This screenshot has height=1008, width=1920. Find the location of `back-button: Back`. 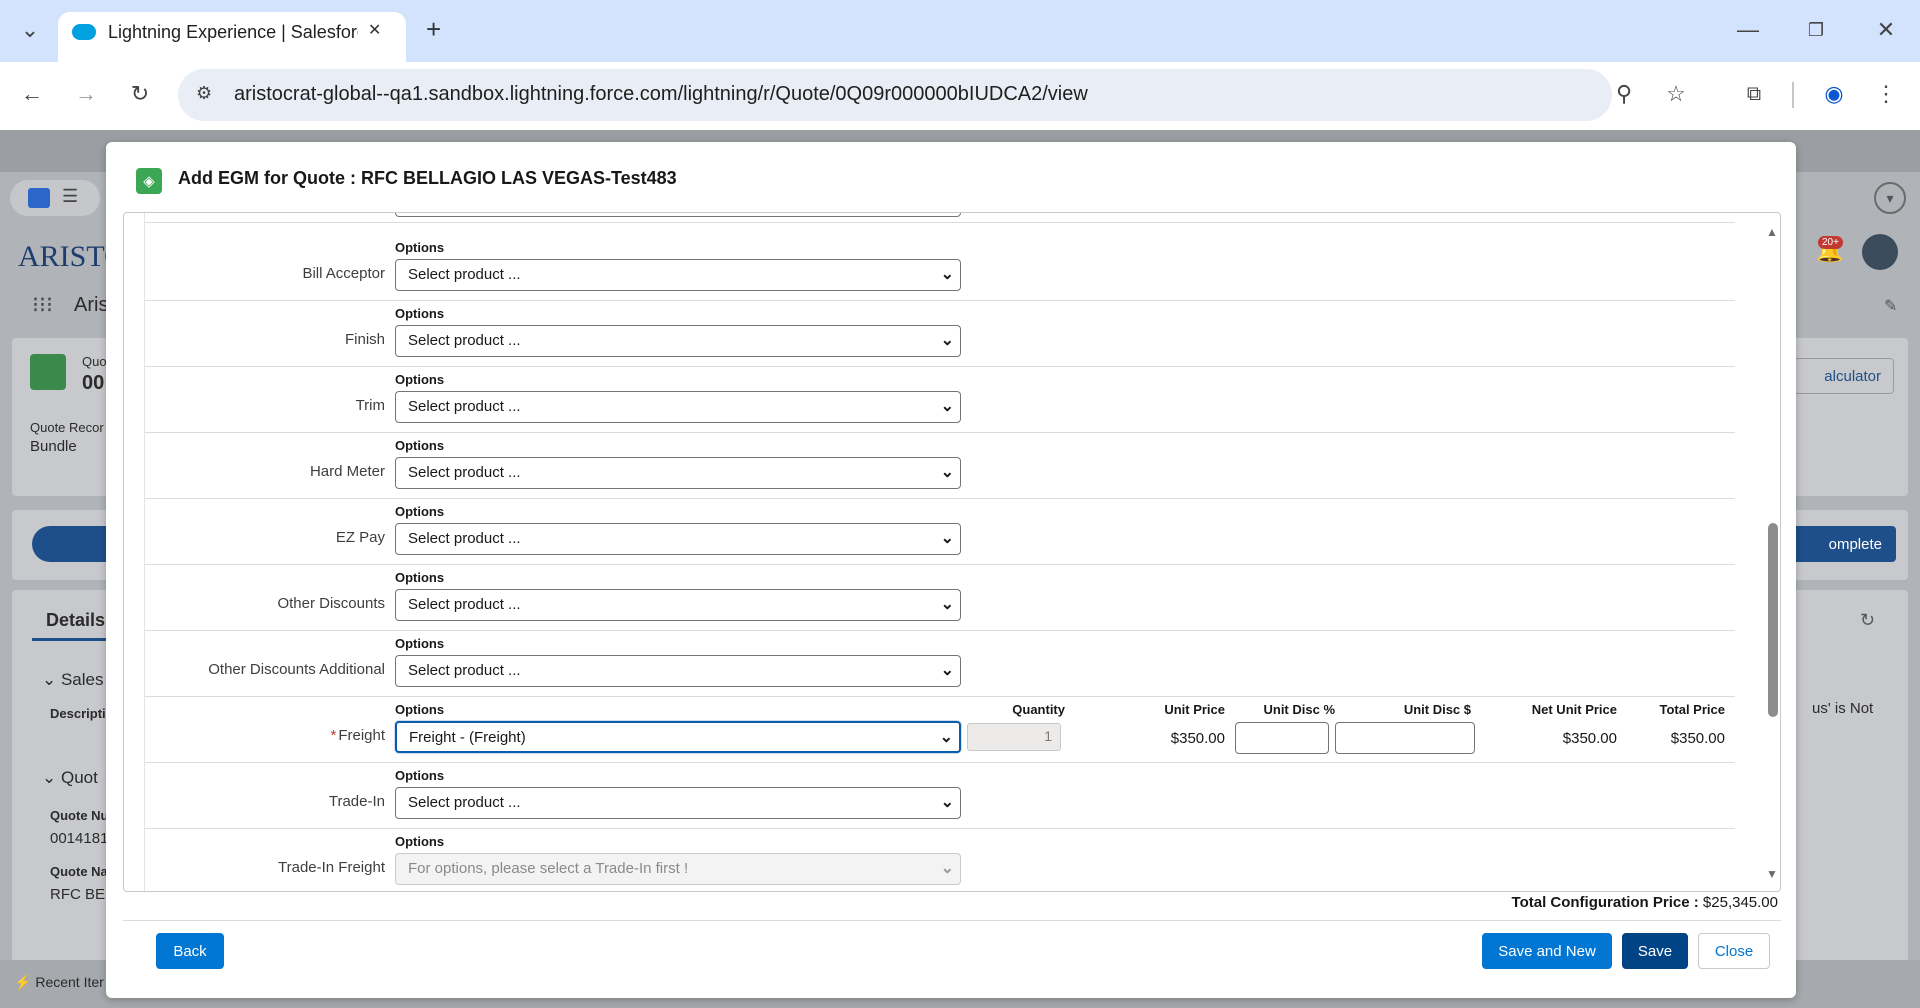

back-button: Back is located at coordinates (190, 951).